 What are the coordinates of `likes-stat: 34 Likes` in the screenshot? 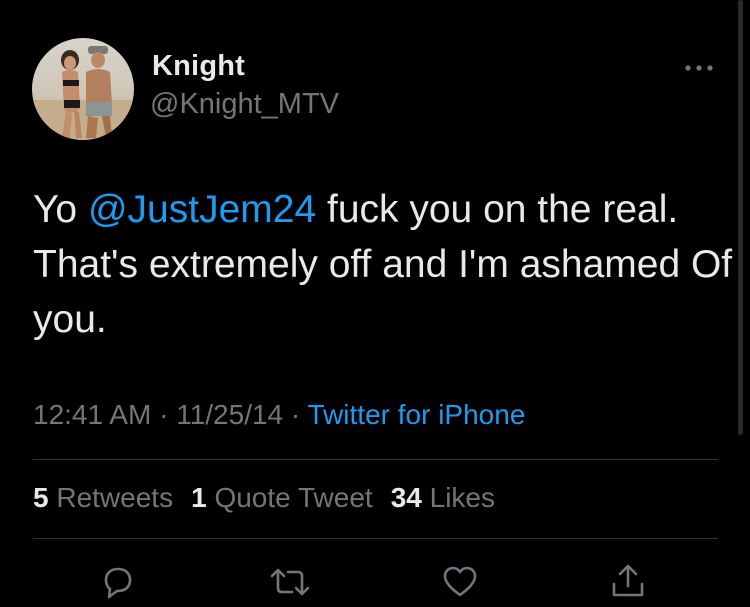 It's located at (443, 497).